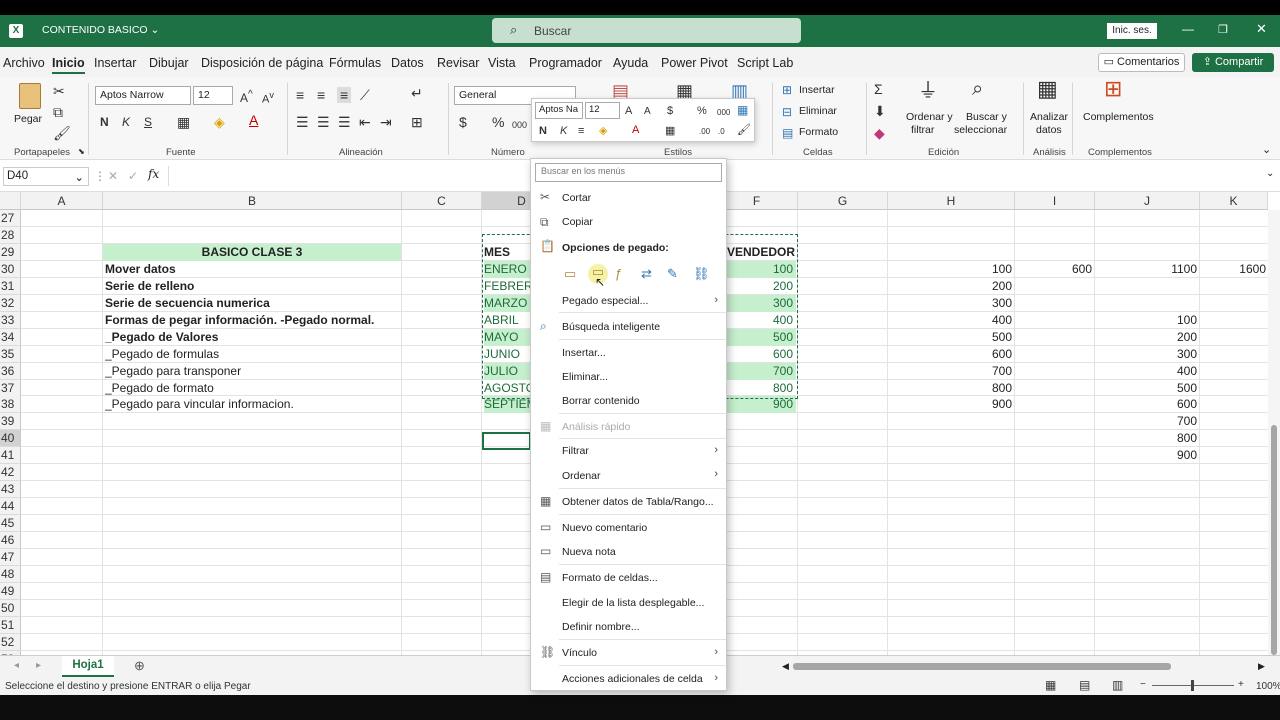 This screenshot has width=1280, height=720. I want to click on function-icon: fx, so click(153, 174).